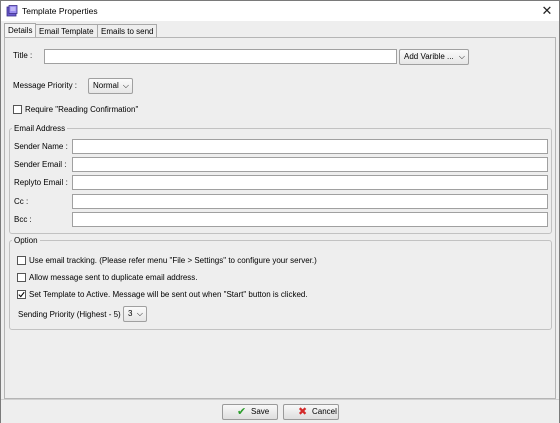 The width and height of the screenshot is (560, 423). Describe the element at coordinates (303, 412) in the screenshot. I see `red-x-icon: ✖` at that location.